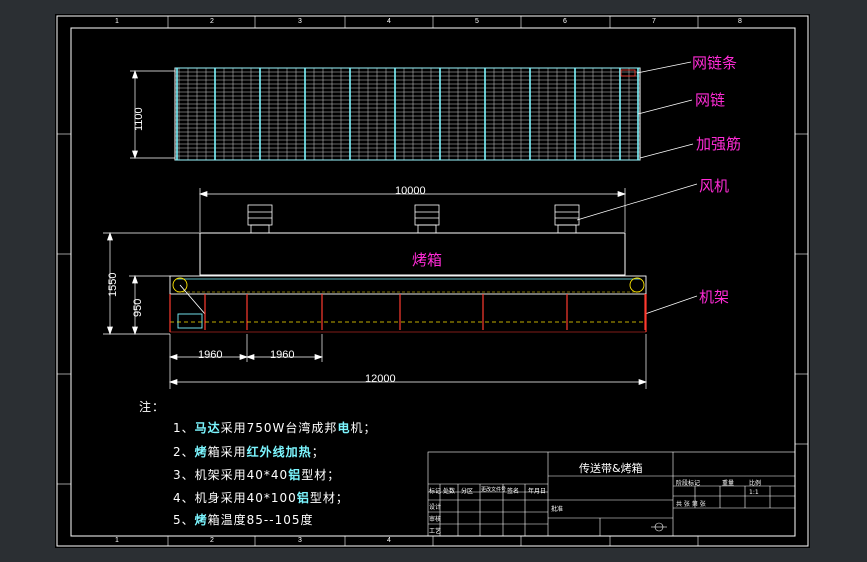 This screenshot has height=562, width=867. Describe the element at coordinates (714, 186) in the screenshot. I see `label-fan: 风机` at that location.